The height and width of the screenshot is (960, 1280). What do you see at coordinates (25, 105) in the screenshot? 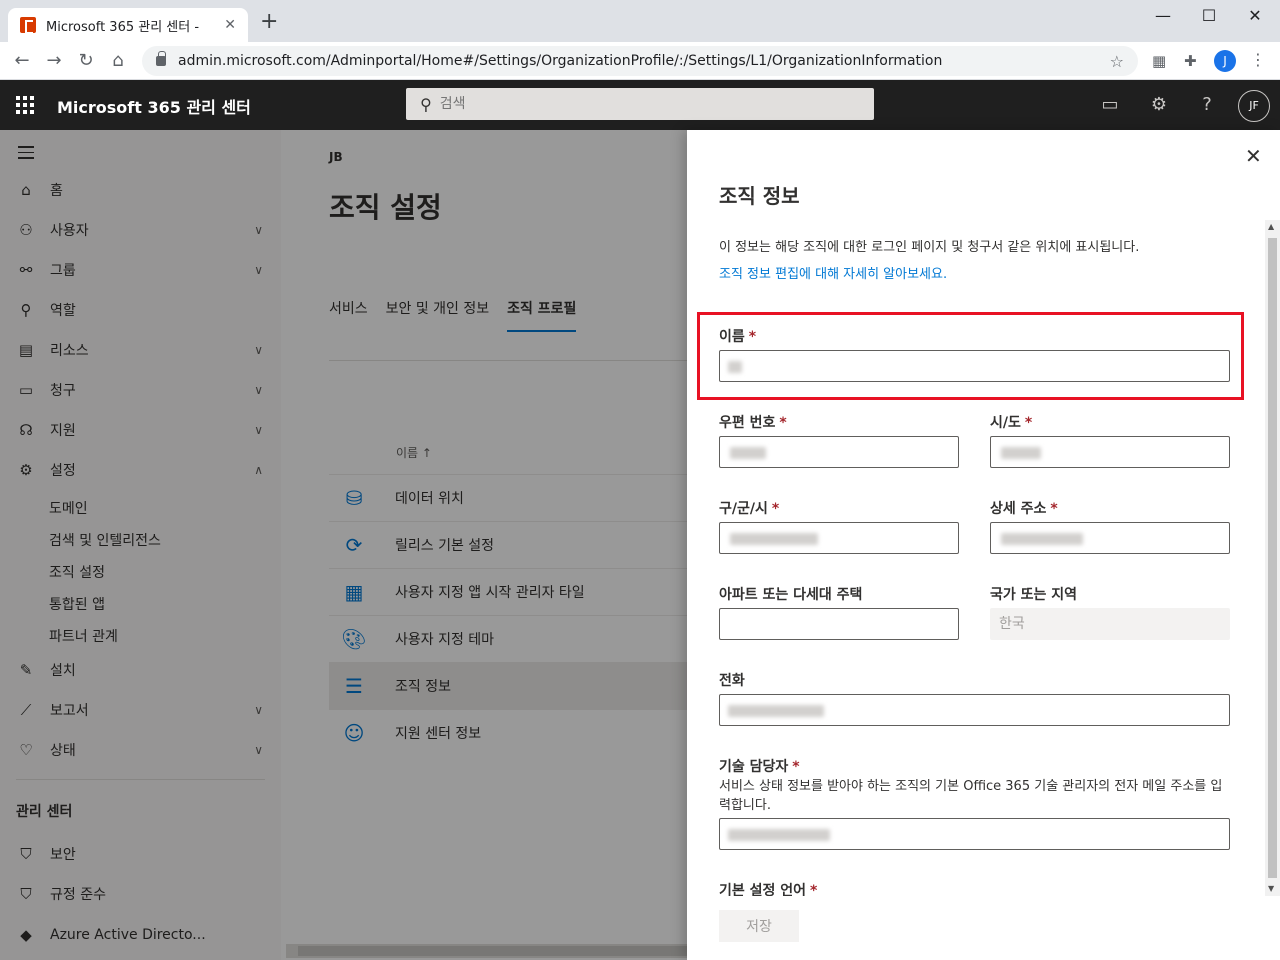
I see `app-launcher-icon` at bounding box center [25, 105].